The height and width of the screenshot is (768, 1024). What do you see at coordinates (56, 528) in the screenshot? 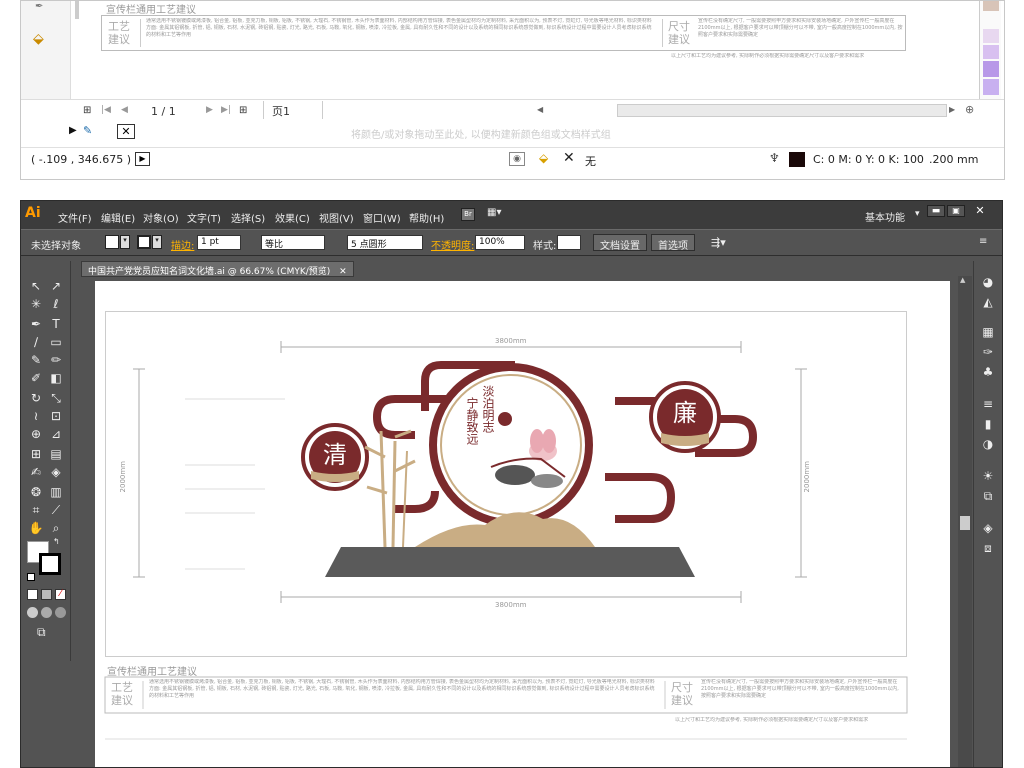
I see `zoom-tool-icon: ⌕` at bounding box center [56, 528].